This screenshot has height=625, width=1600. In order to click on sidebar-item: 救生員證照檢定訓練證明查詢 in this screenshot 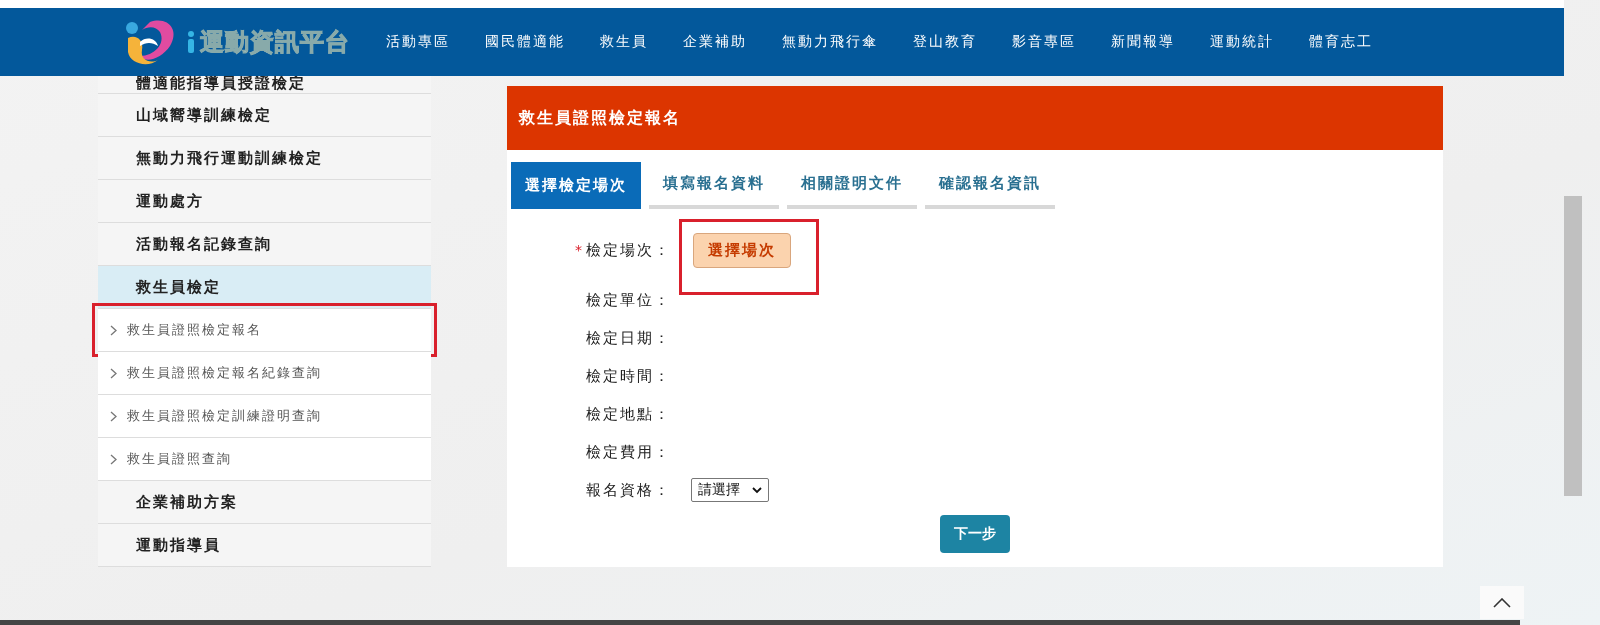, I will do `click(264, 416)`.